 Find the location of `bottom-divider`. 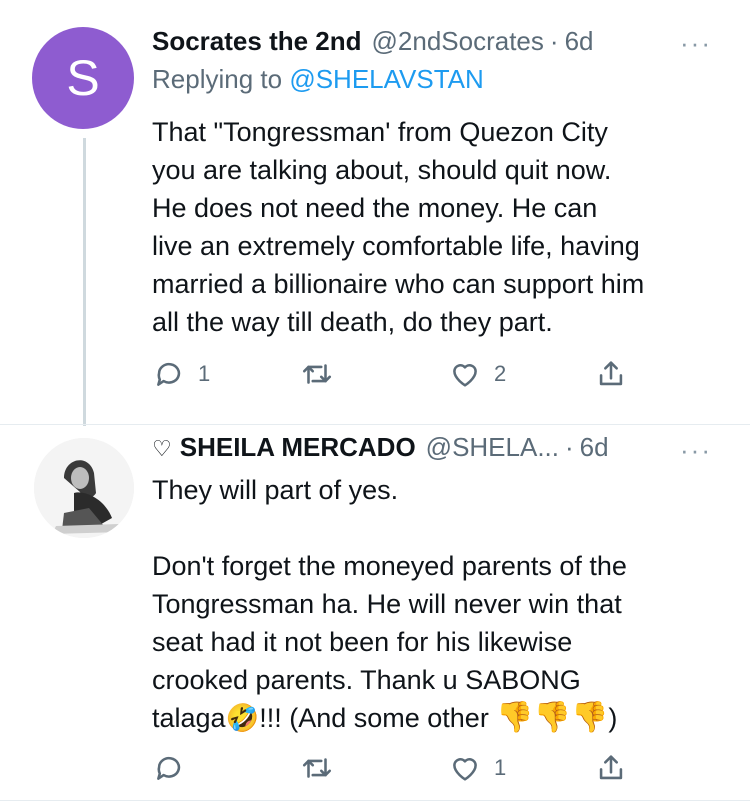

bottom-divider is located at coordinates (375, 800).